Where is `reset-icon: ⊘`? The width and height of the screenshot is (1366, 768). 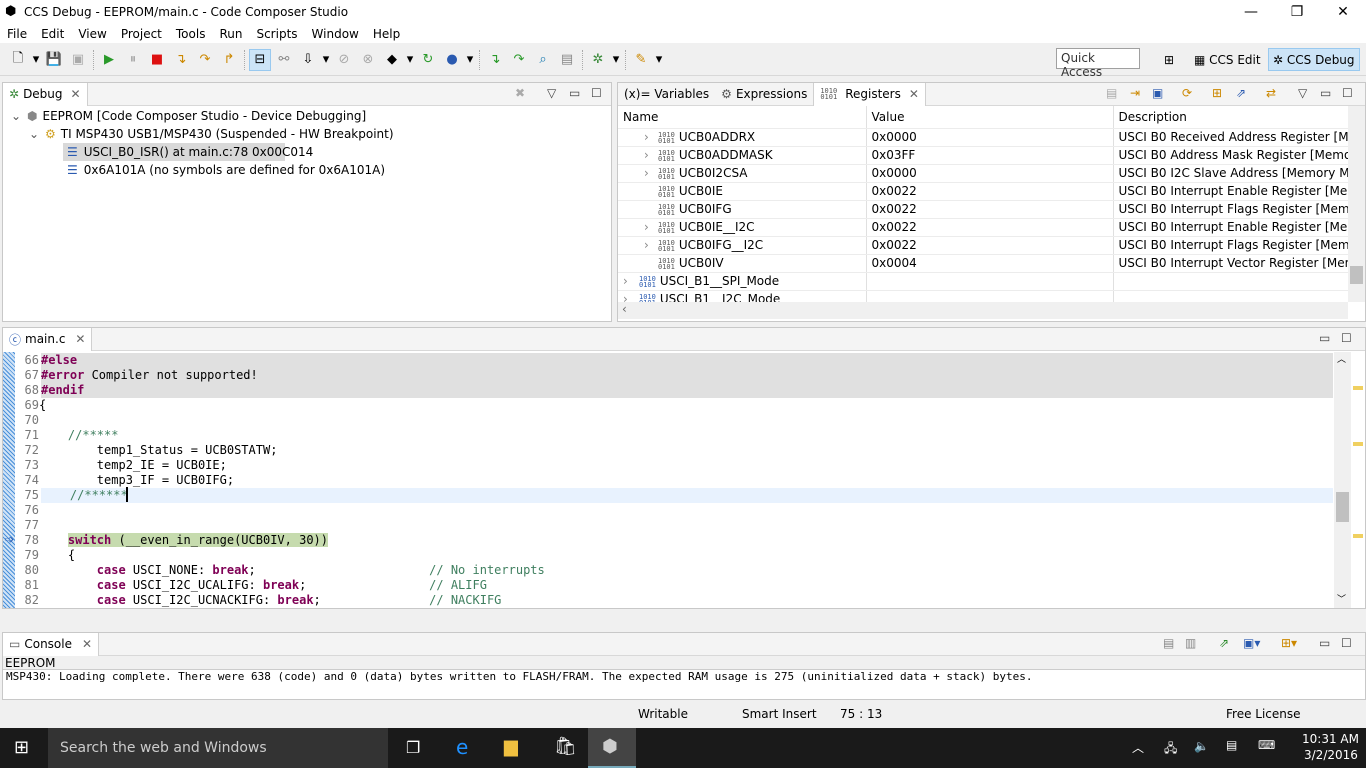
reset-icon: ⊘ is located at coordinates (344, 60).